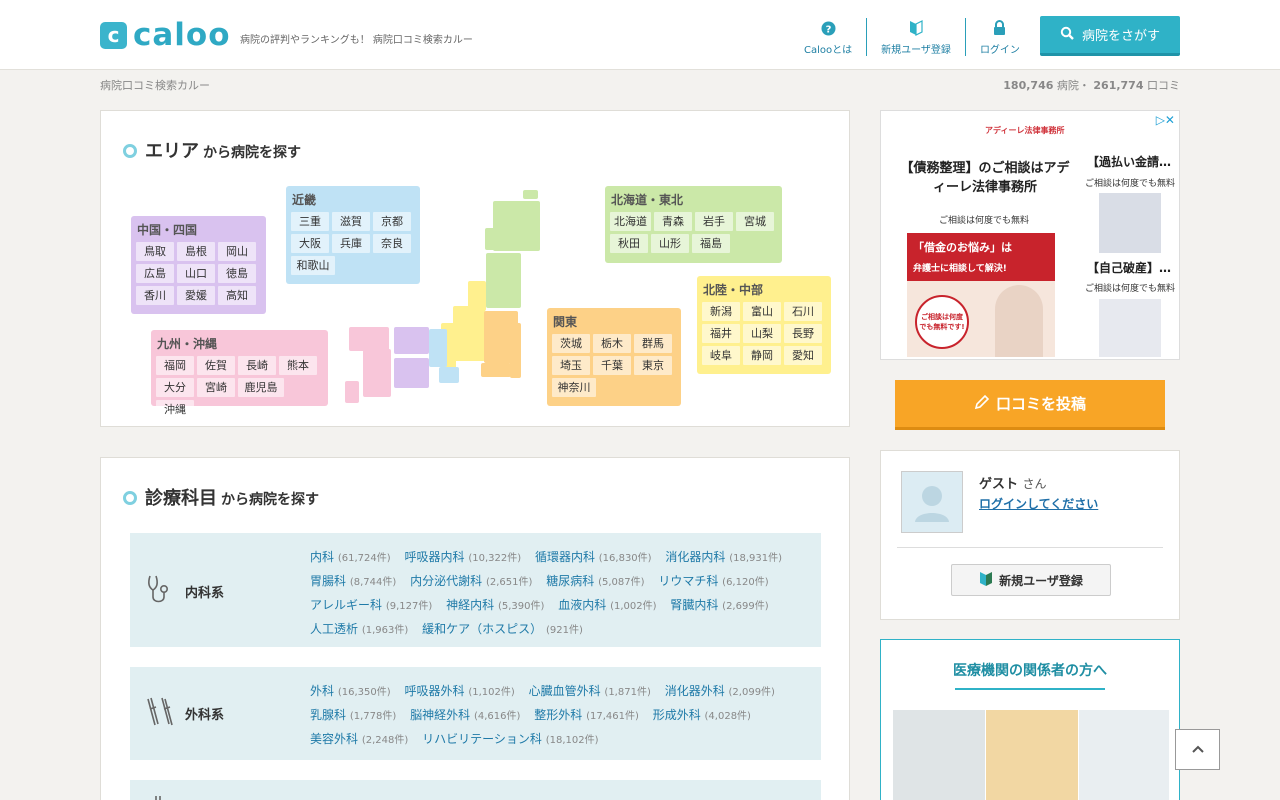  Describe the element at coordinates (350, 691) in the screenshot. I see `dept-link: 外科 (16,350件)` at that location.